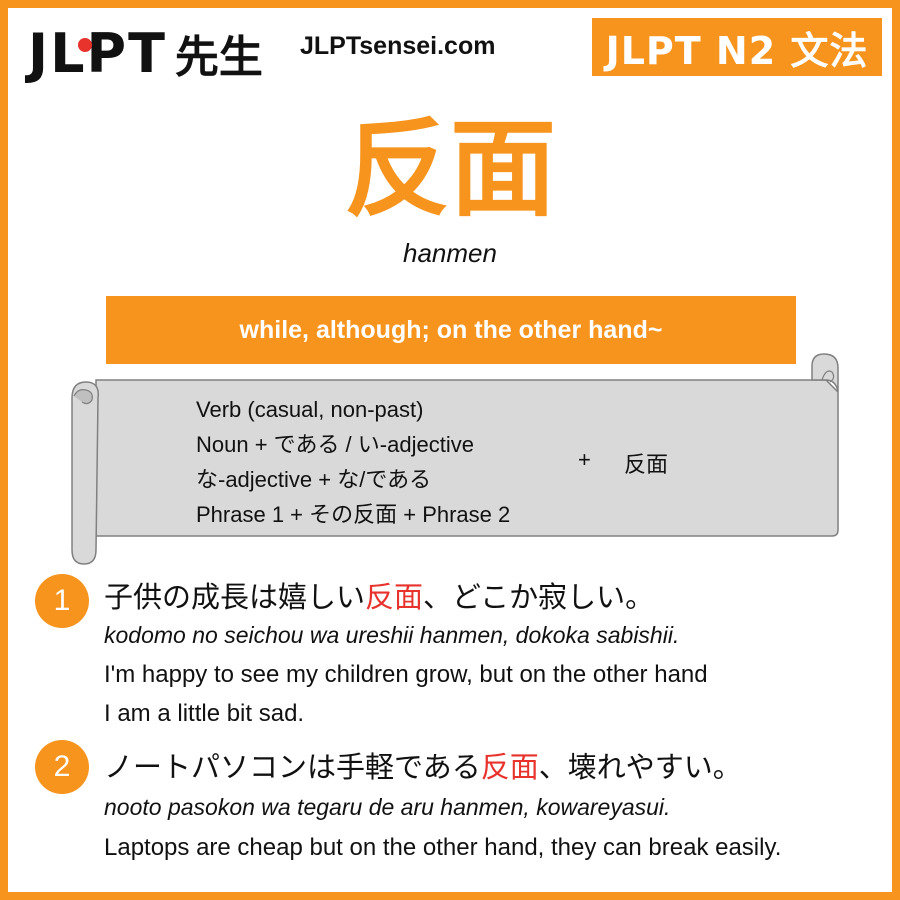  I want to click on example-number-text: 2, so click(62, 766).